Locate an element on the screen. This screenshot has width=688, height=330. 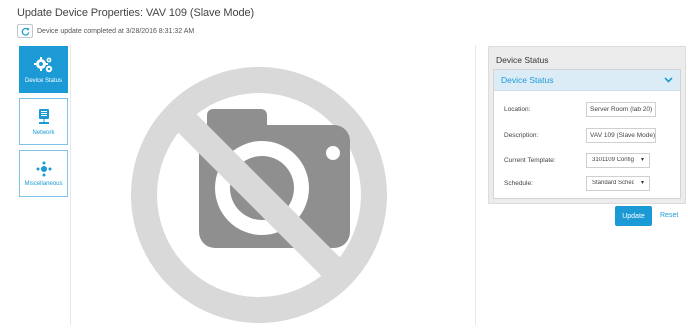
location-input: Server Room (lab 20) is located at coordinates (621, 109).